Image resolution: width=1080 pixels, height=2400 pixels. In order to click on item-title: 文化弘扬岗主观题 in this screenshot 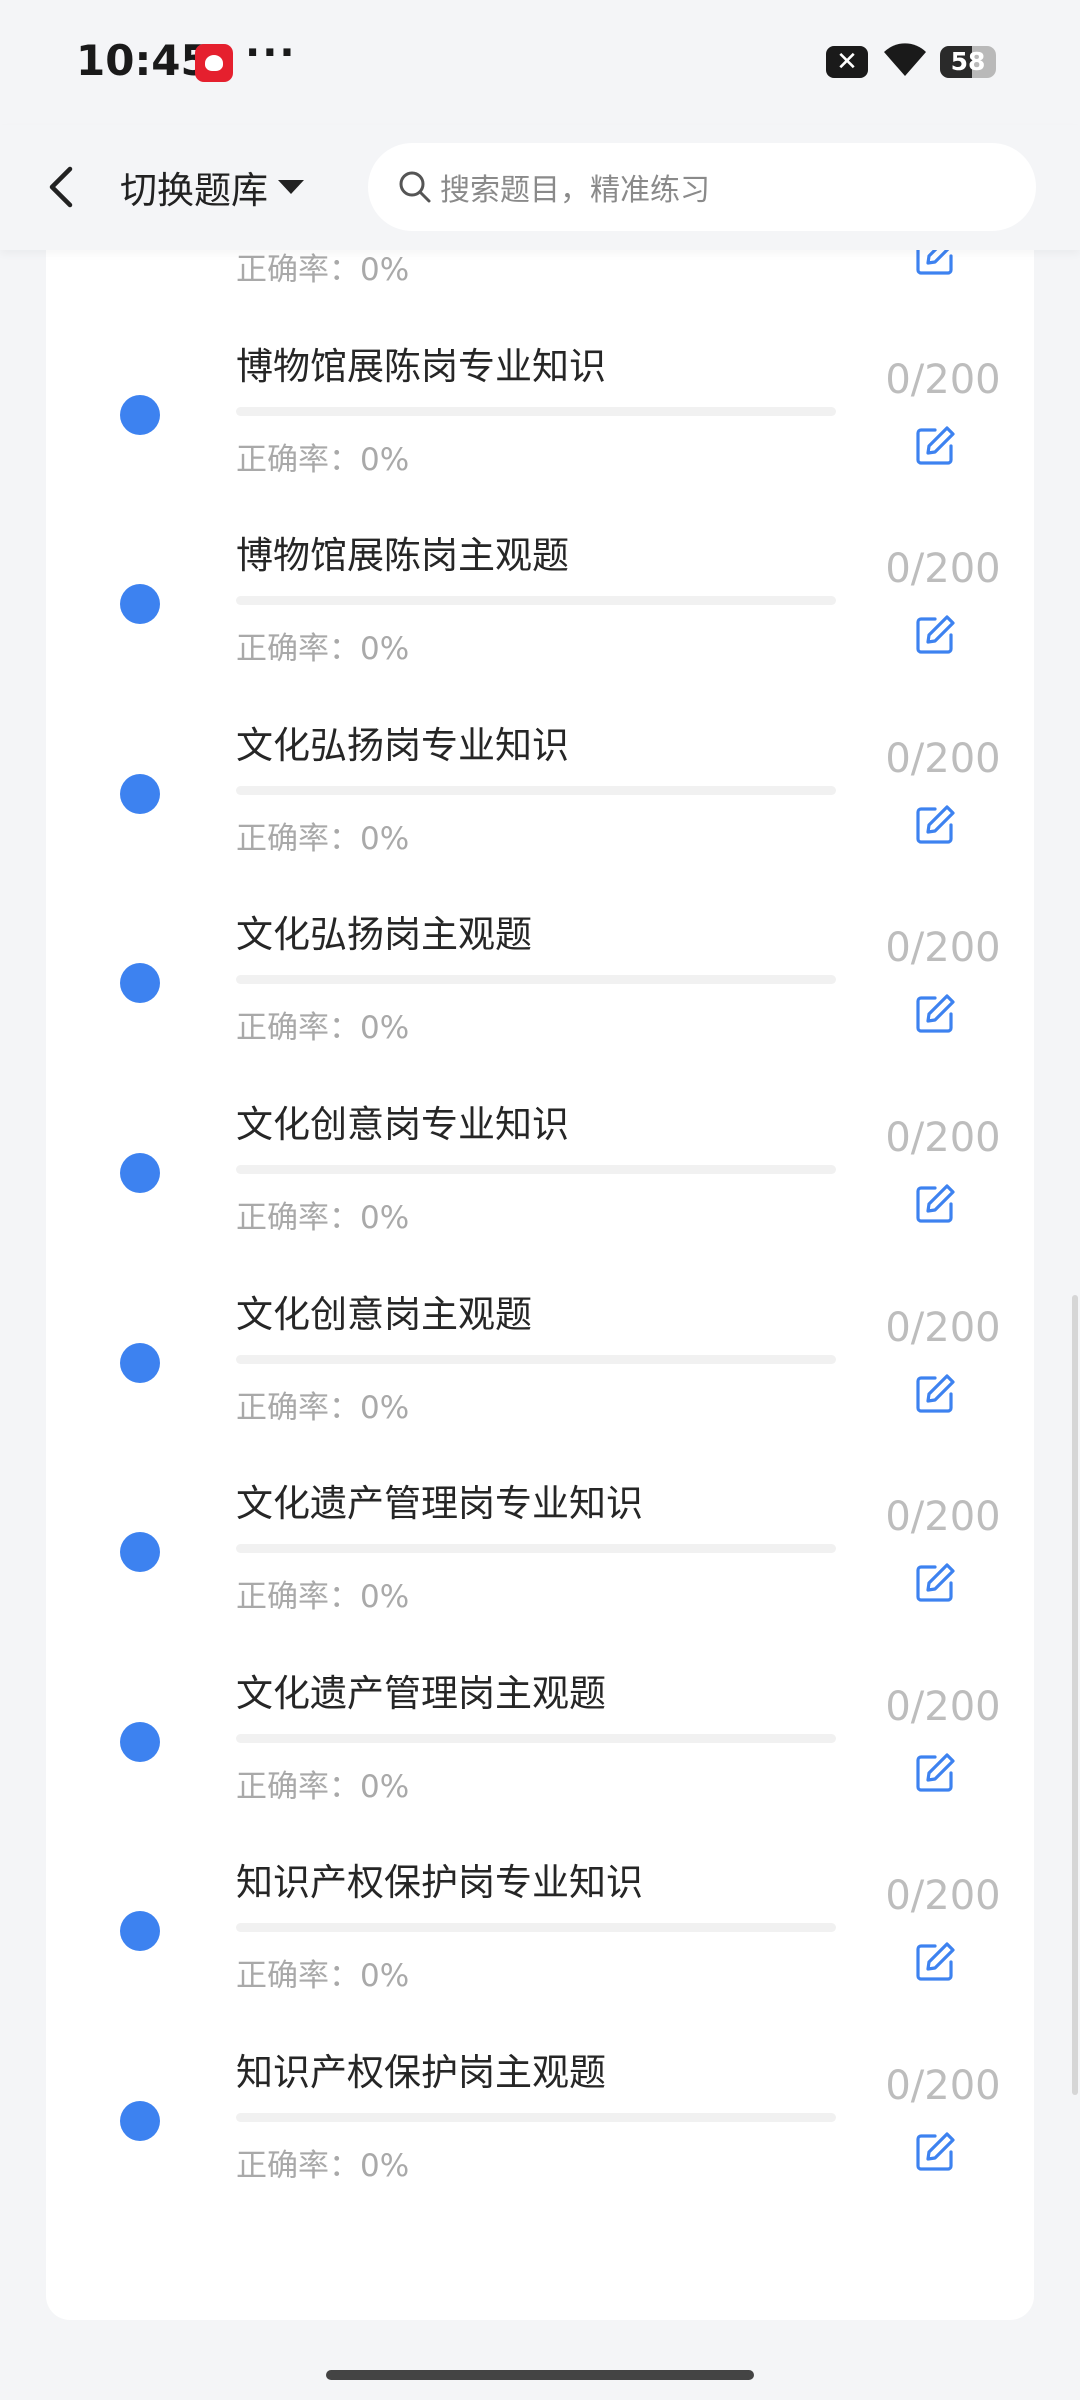, I will do `click(384, 934)`.